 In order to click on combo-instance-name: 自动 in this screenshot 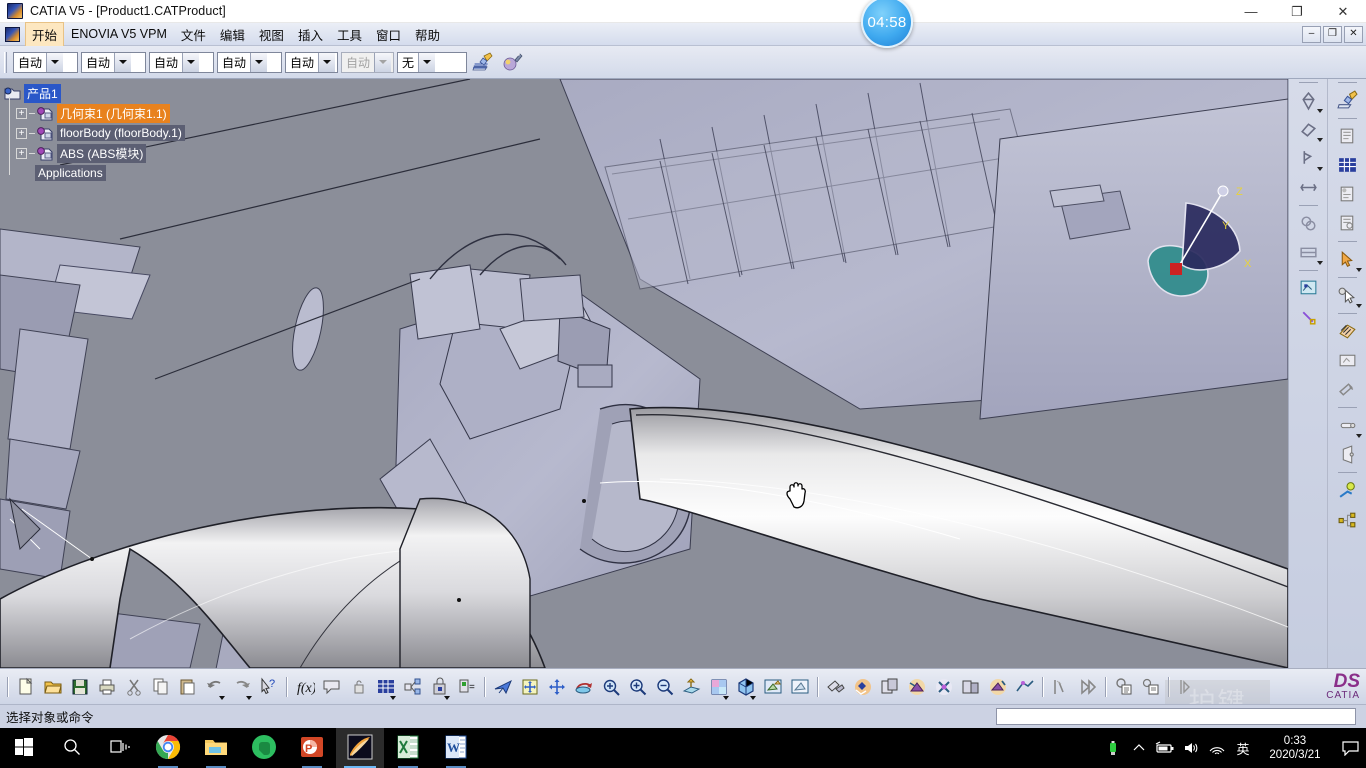, I will do `click(113, 62)`.